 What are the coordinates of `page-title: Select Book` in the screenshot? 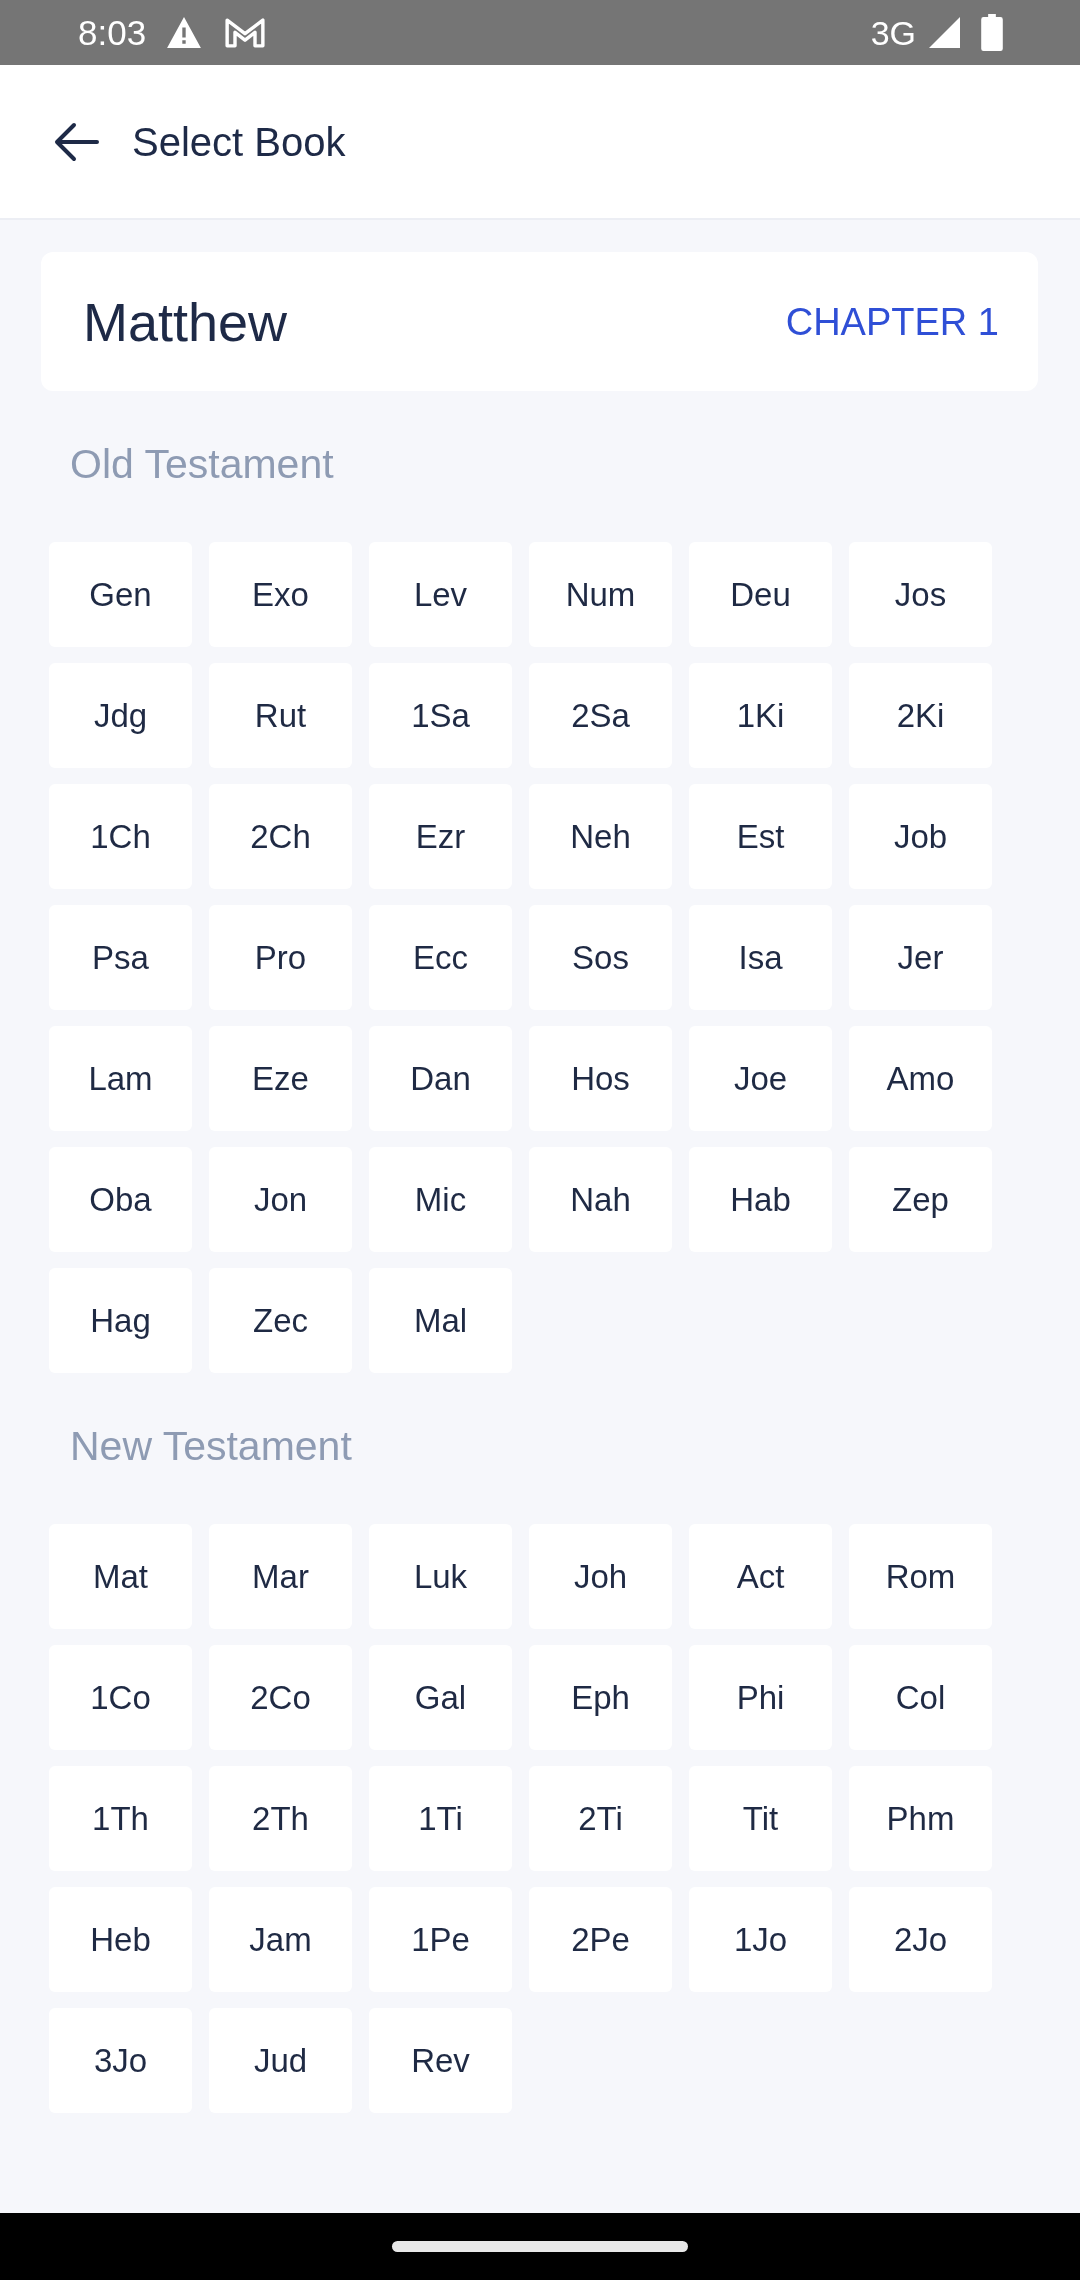 It's located at (239, 142).